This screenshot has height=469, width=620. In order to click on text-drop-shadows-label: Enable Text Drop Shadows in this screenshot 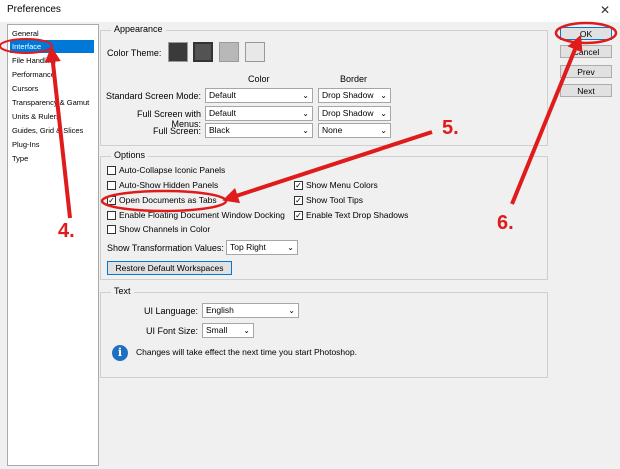, I will do `click(357, 215)`.